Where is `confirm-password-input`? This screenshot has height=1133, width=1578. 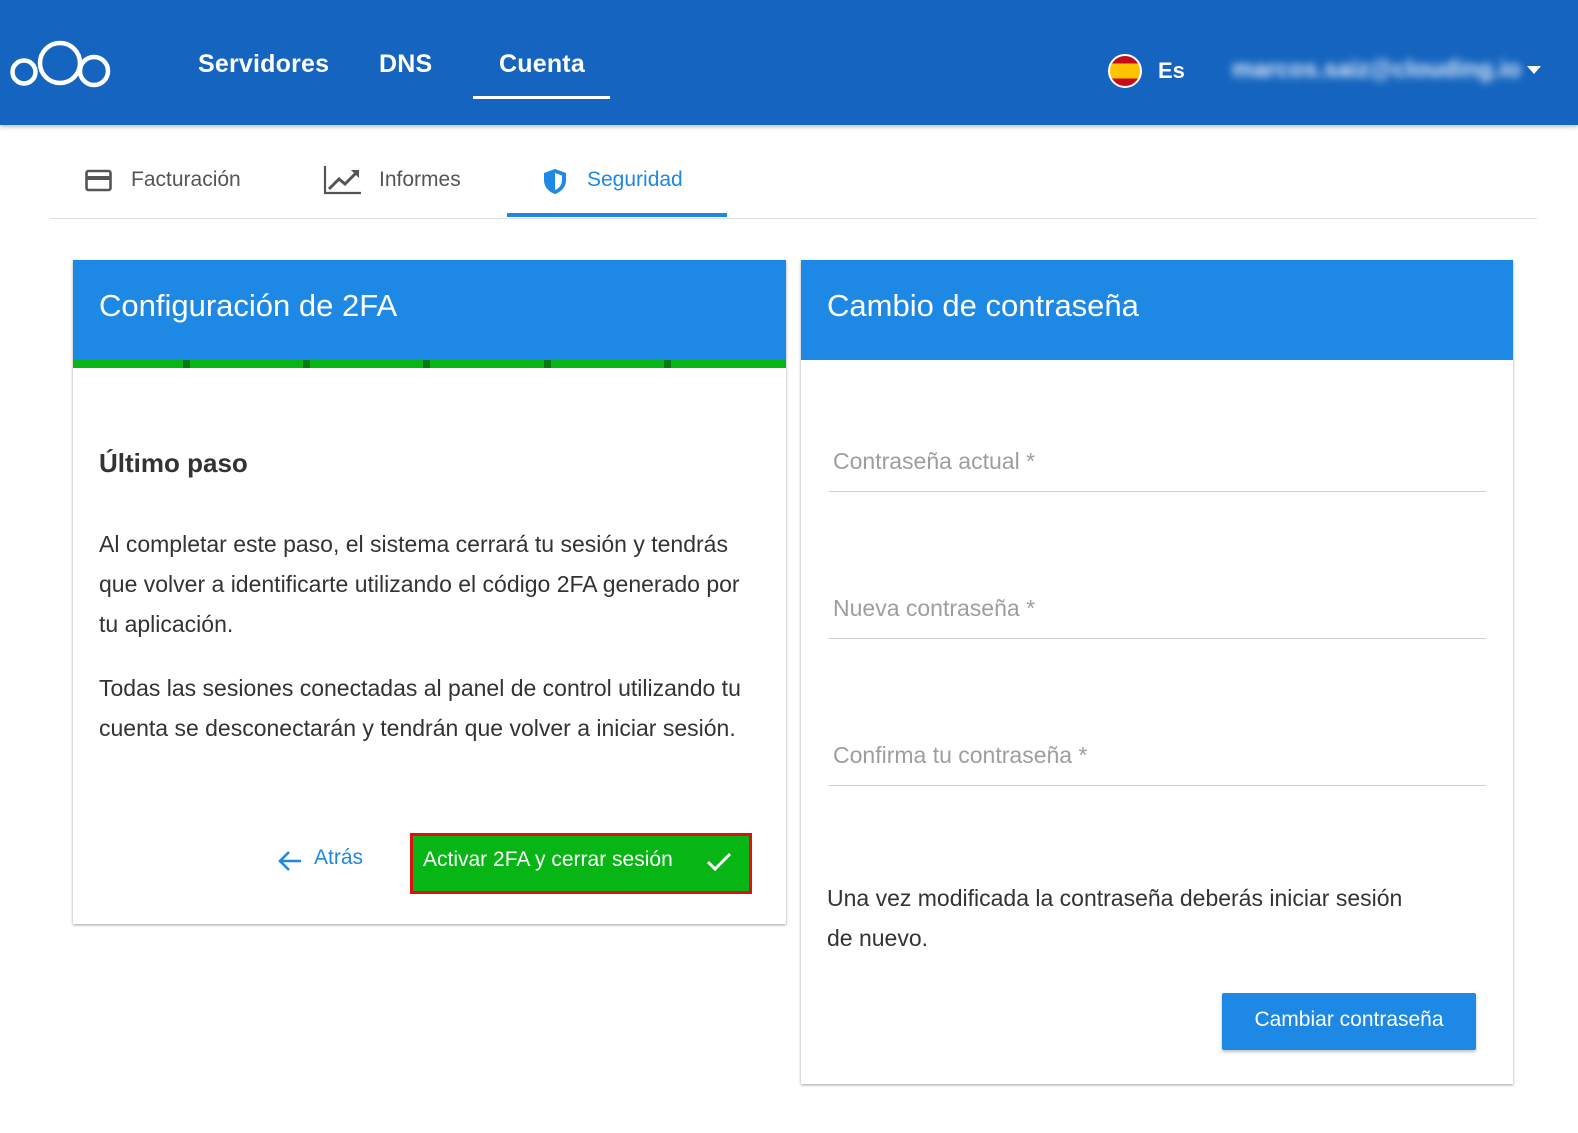
confirm-password-input is located at coordinates (1157, 755).